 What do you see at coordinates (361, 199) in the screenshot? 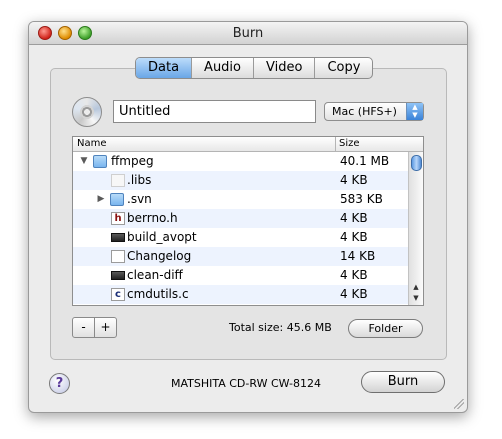
I see `file-size: 583 KB` at bounding box center [361, 199].